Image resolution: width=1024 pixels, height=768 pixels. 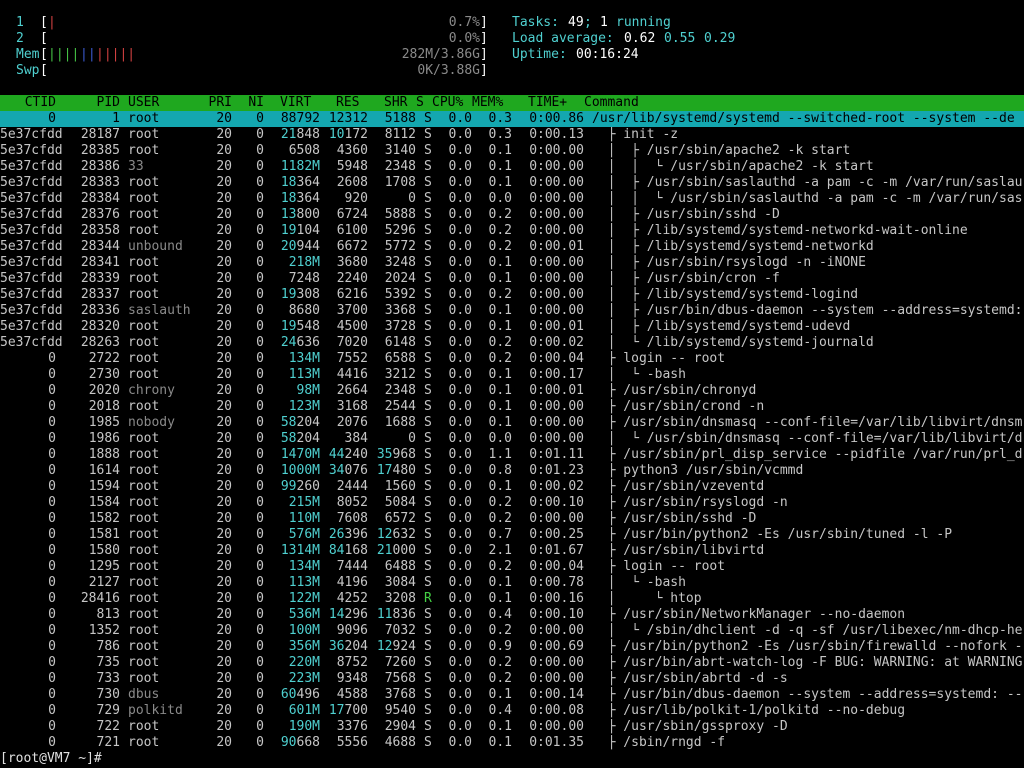 What do you see at coordinates (400, 342) in the screenshot?
I see `cell-shr: 6148` at bounding box center [400, 342].